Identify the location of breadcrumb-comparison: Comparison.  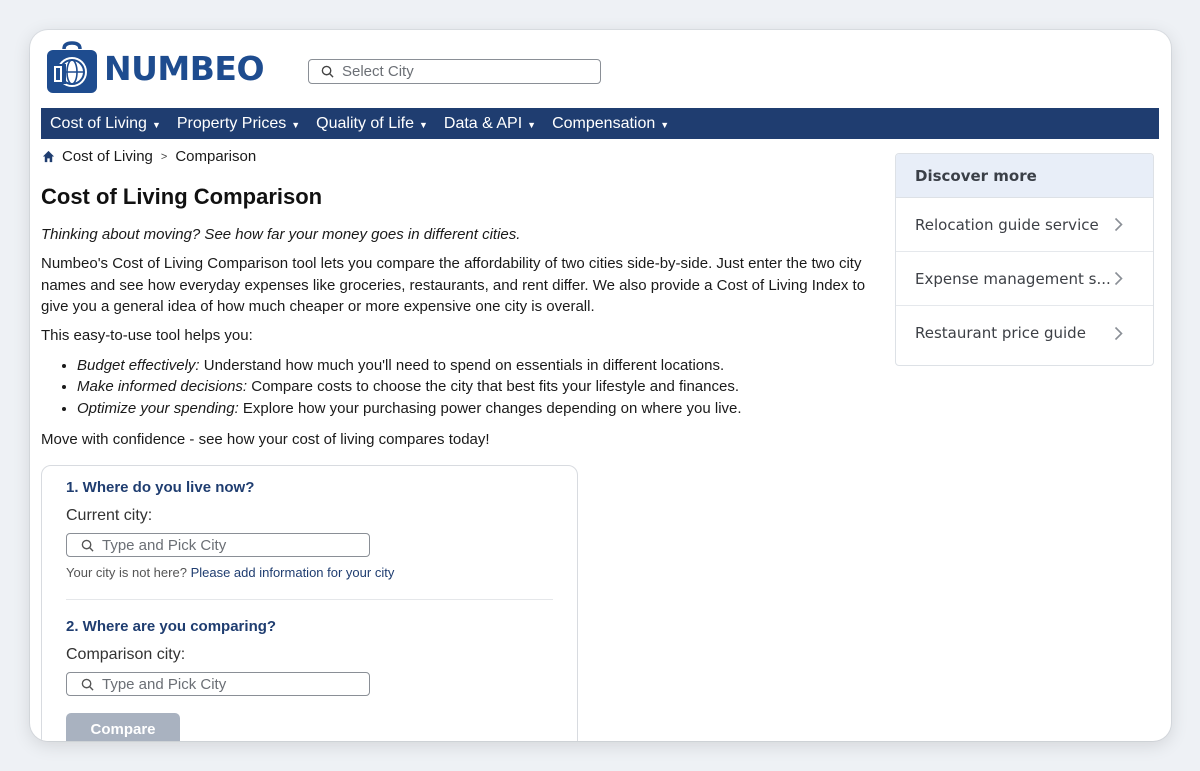
(216, 156).